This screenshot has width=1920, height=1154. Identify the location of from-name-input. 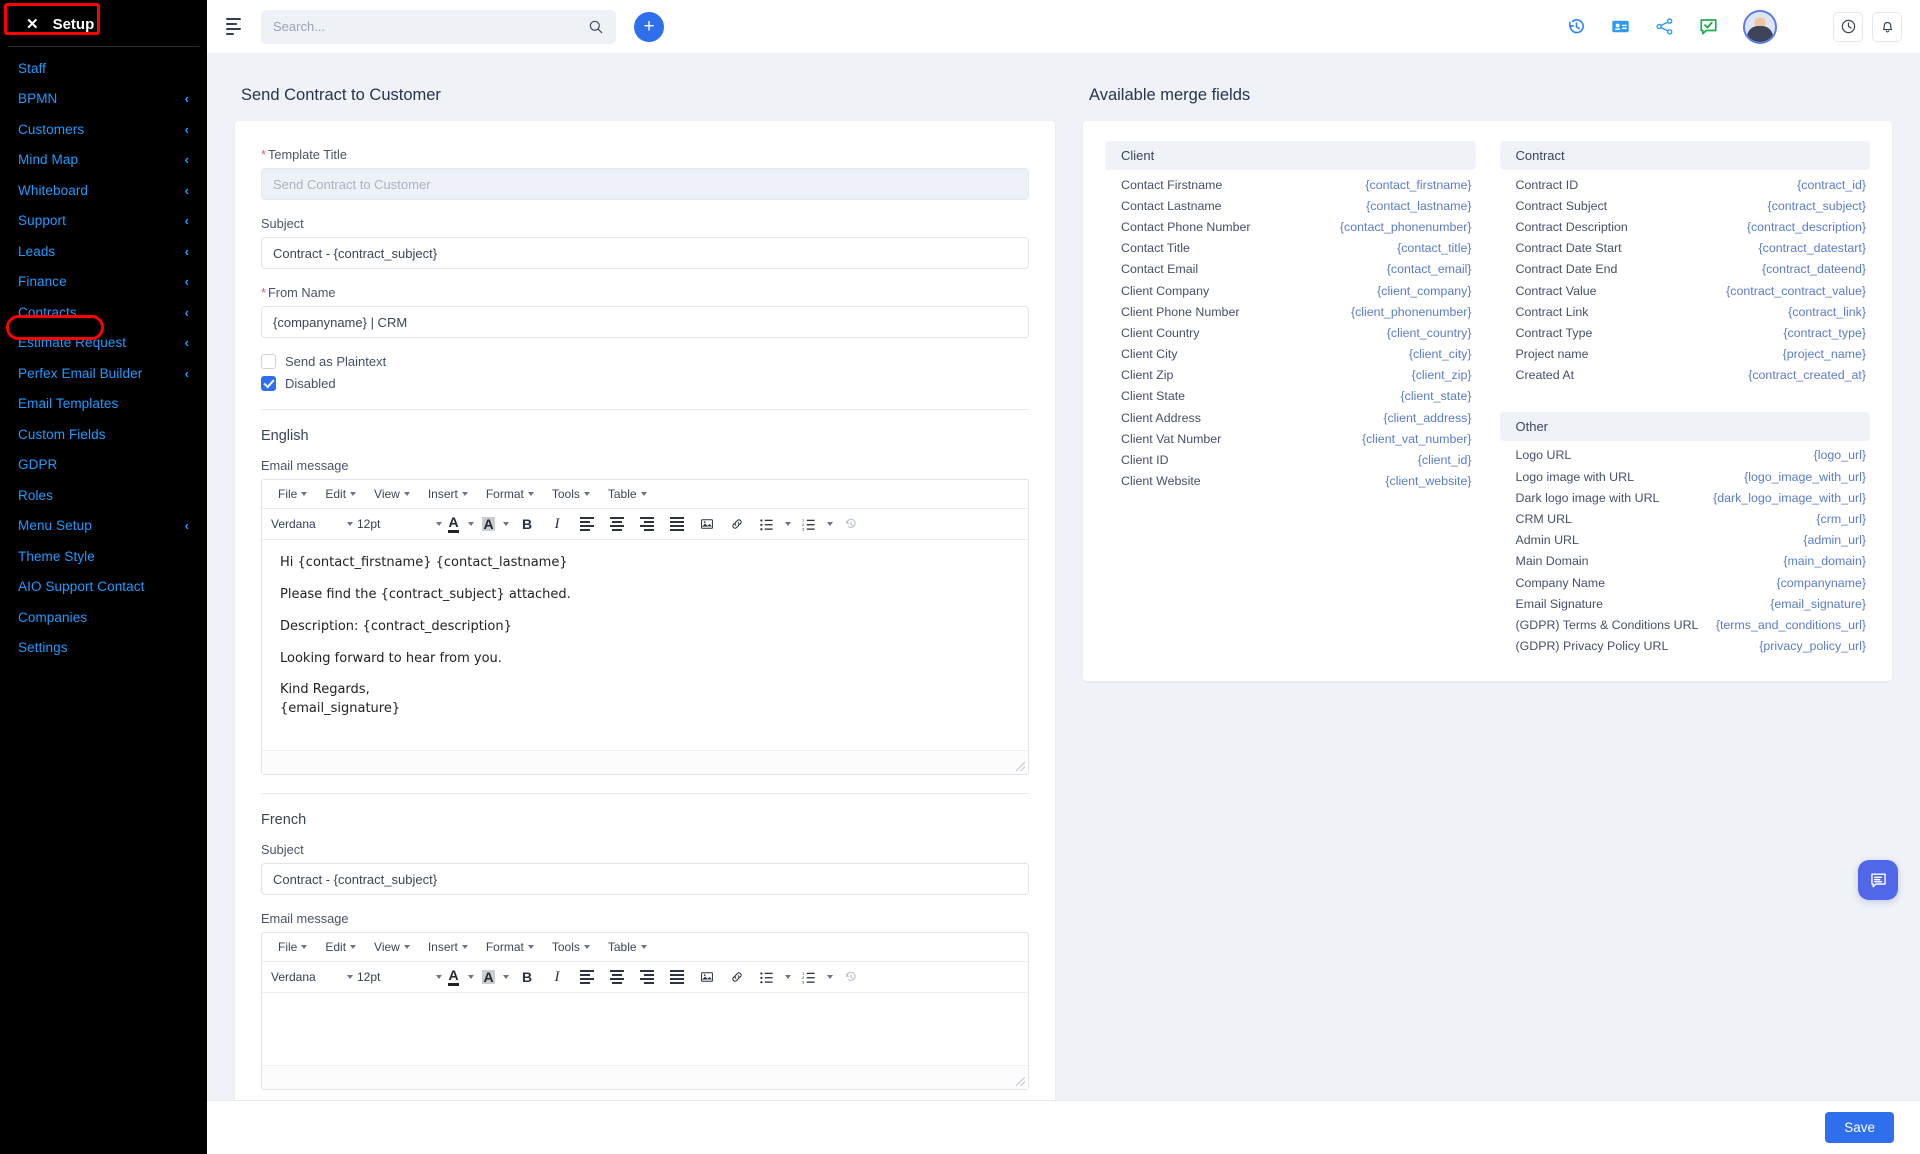
(645, 322).